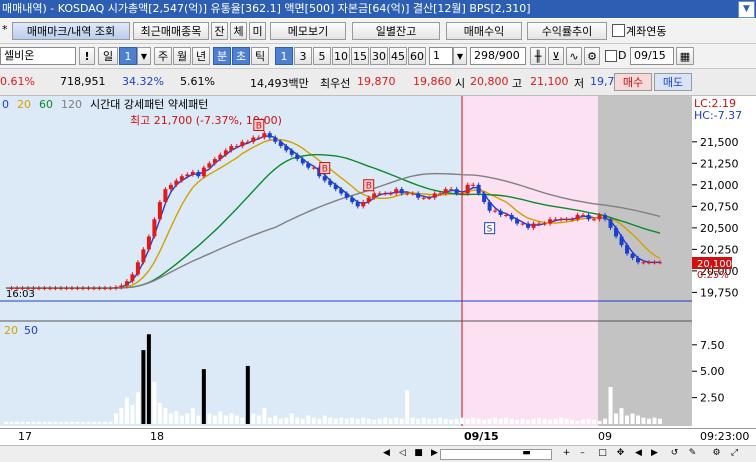 The height and width of the screenshot is (462, 756). Describe the element at coordinates (71, 31) in the screenshot. I see `trade-mark-query-button: 매매마크/내역 조회` at that location.